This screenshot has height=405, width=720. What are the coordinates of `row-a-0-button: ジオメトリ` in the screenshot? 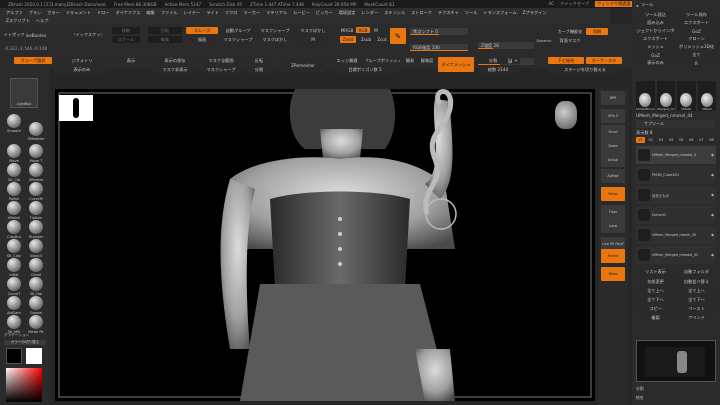 It's located at (82, 60).